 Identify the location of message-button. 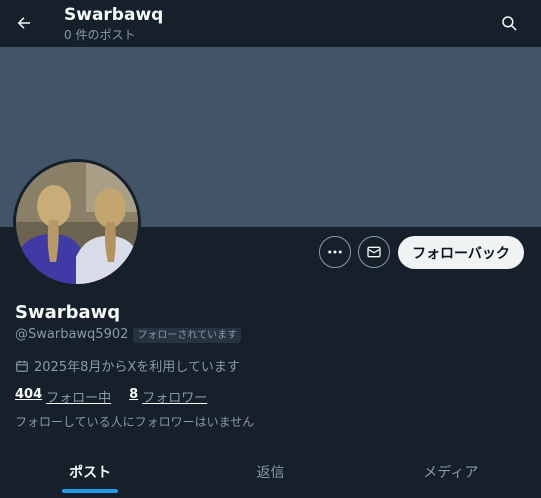
(374, 252).